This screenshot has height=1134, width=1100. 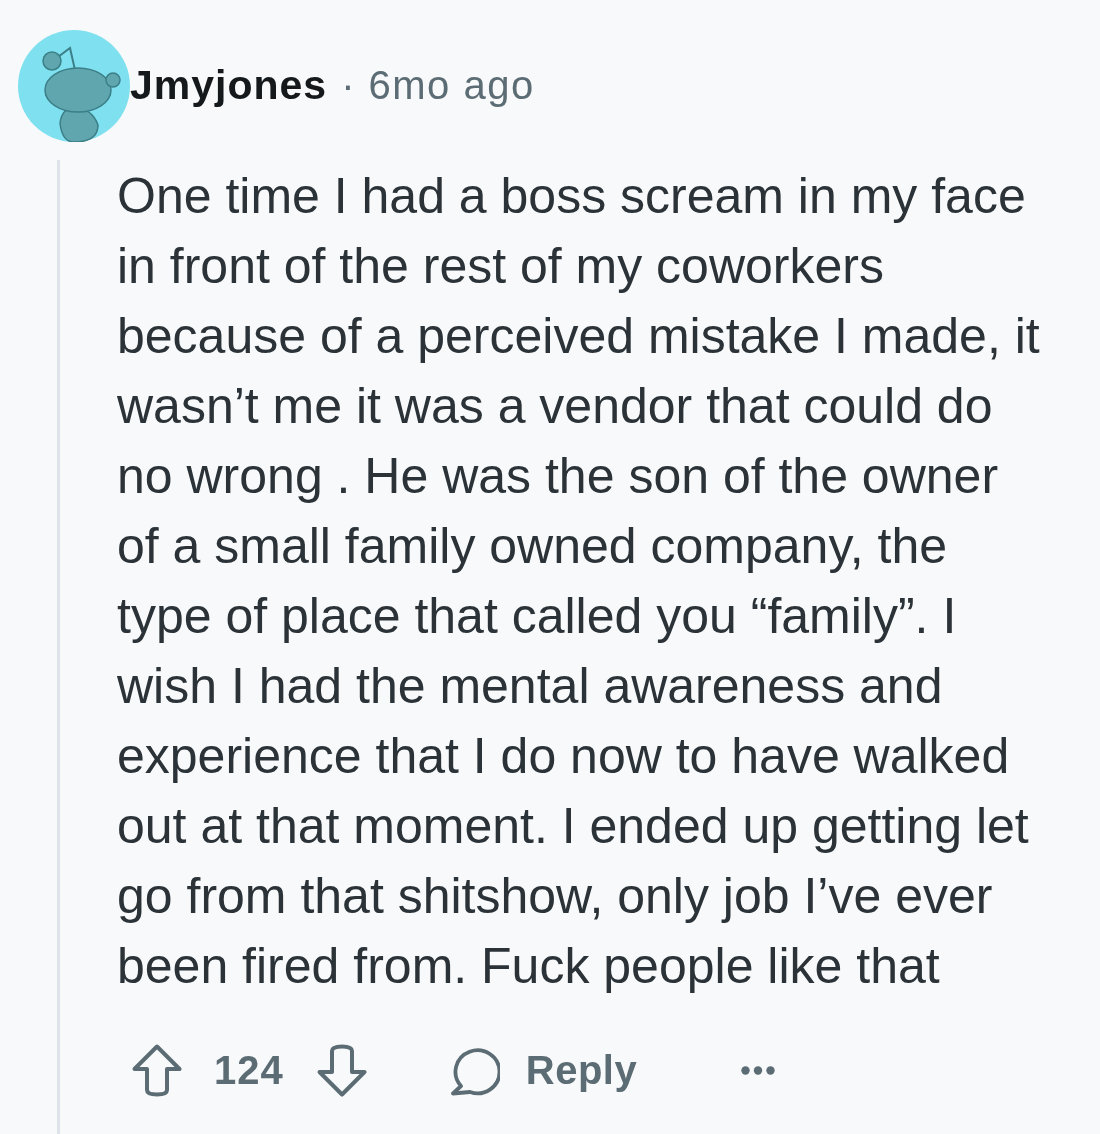 What do you see at coordinates (474, 1070) in the screenshot?
I see `speech-bubble-icon` at bounding box center [474, 1070].